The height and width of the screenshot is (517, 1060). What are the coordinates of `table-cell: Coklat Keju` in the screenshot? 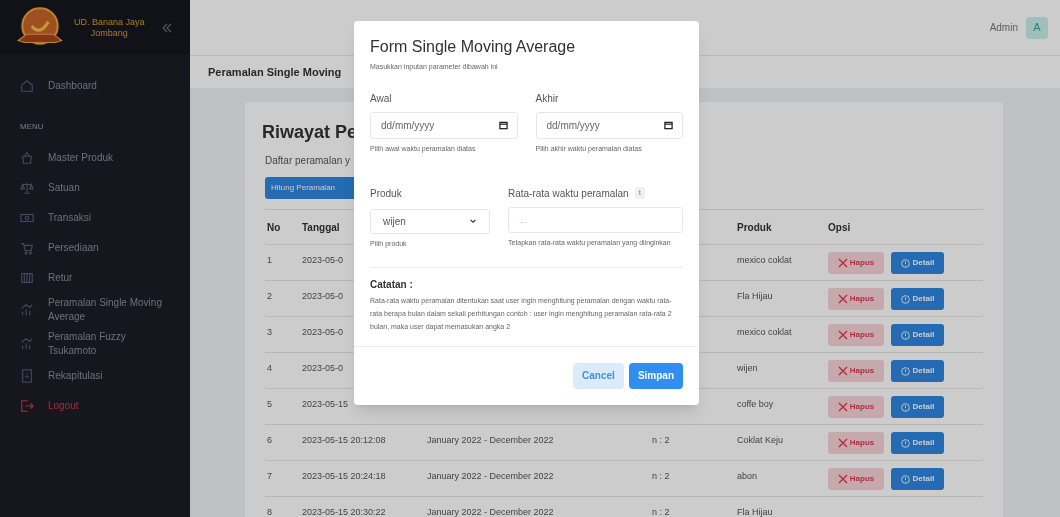 It's located at (760, 440).